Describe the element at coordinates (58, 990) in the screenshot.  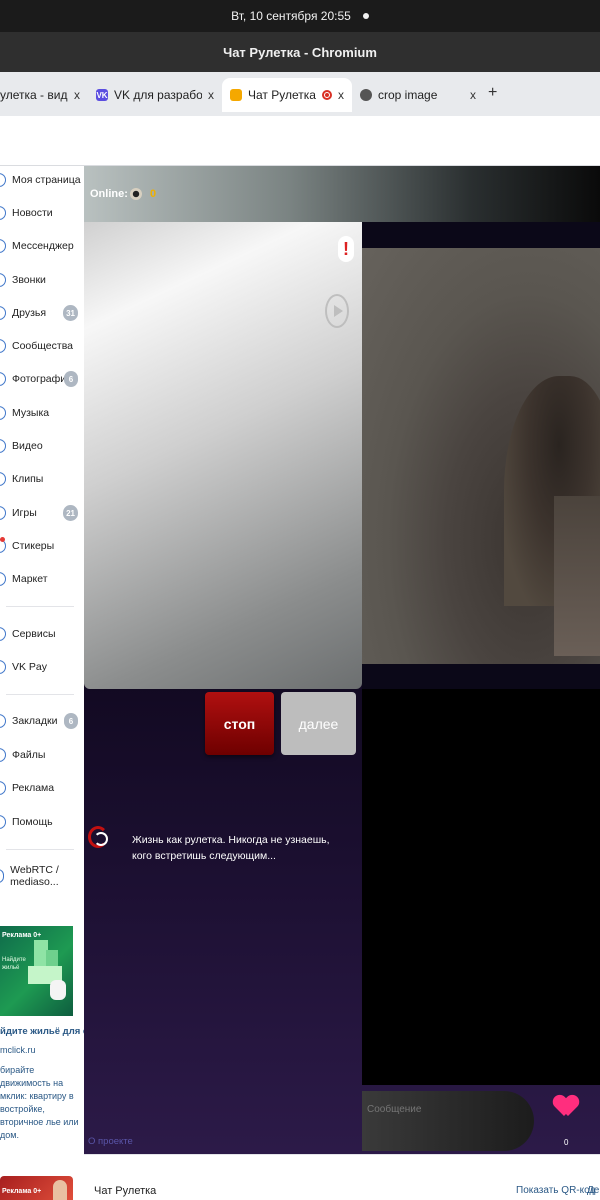
I see `pointer-hand-icon` at that location.